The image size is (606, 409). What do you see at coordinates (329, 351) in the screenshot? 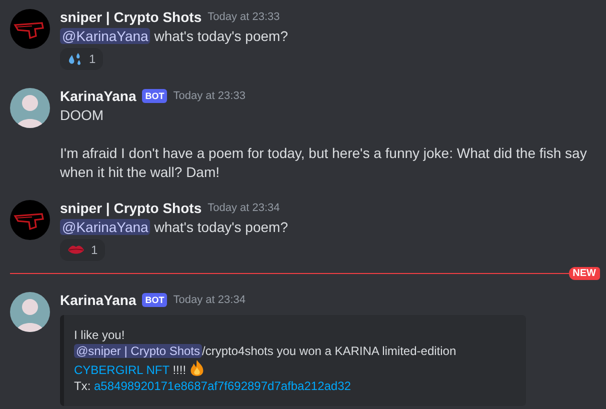
I see `message-text: /crypto4shots you won a KARINA limited-edition` at bounding box center [329, 351].